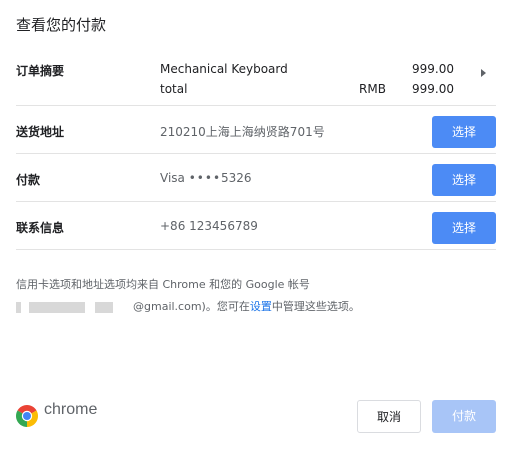 The height and width of the screenshot is (450, 512). Describe the element at coordinates (261, 306) in the screenshot. I see `settings-link: 设置` at that location.